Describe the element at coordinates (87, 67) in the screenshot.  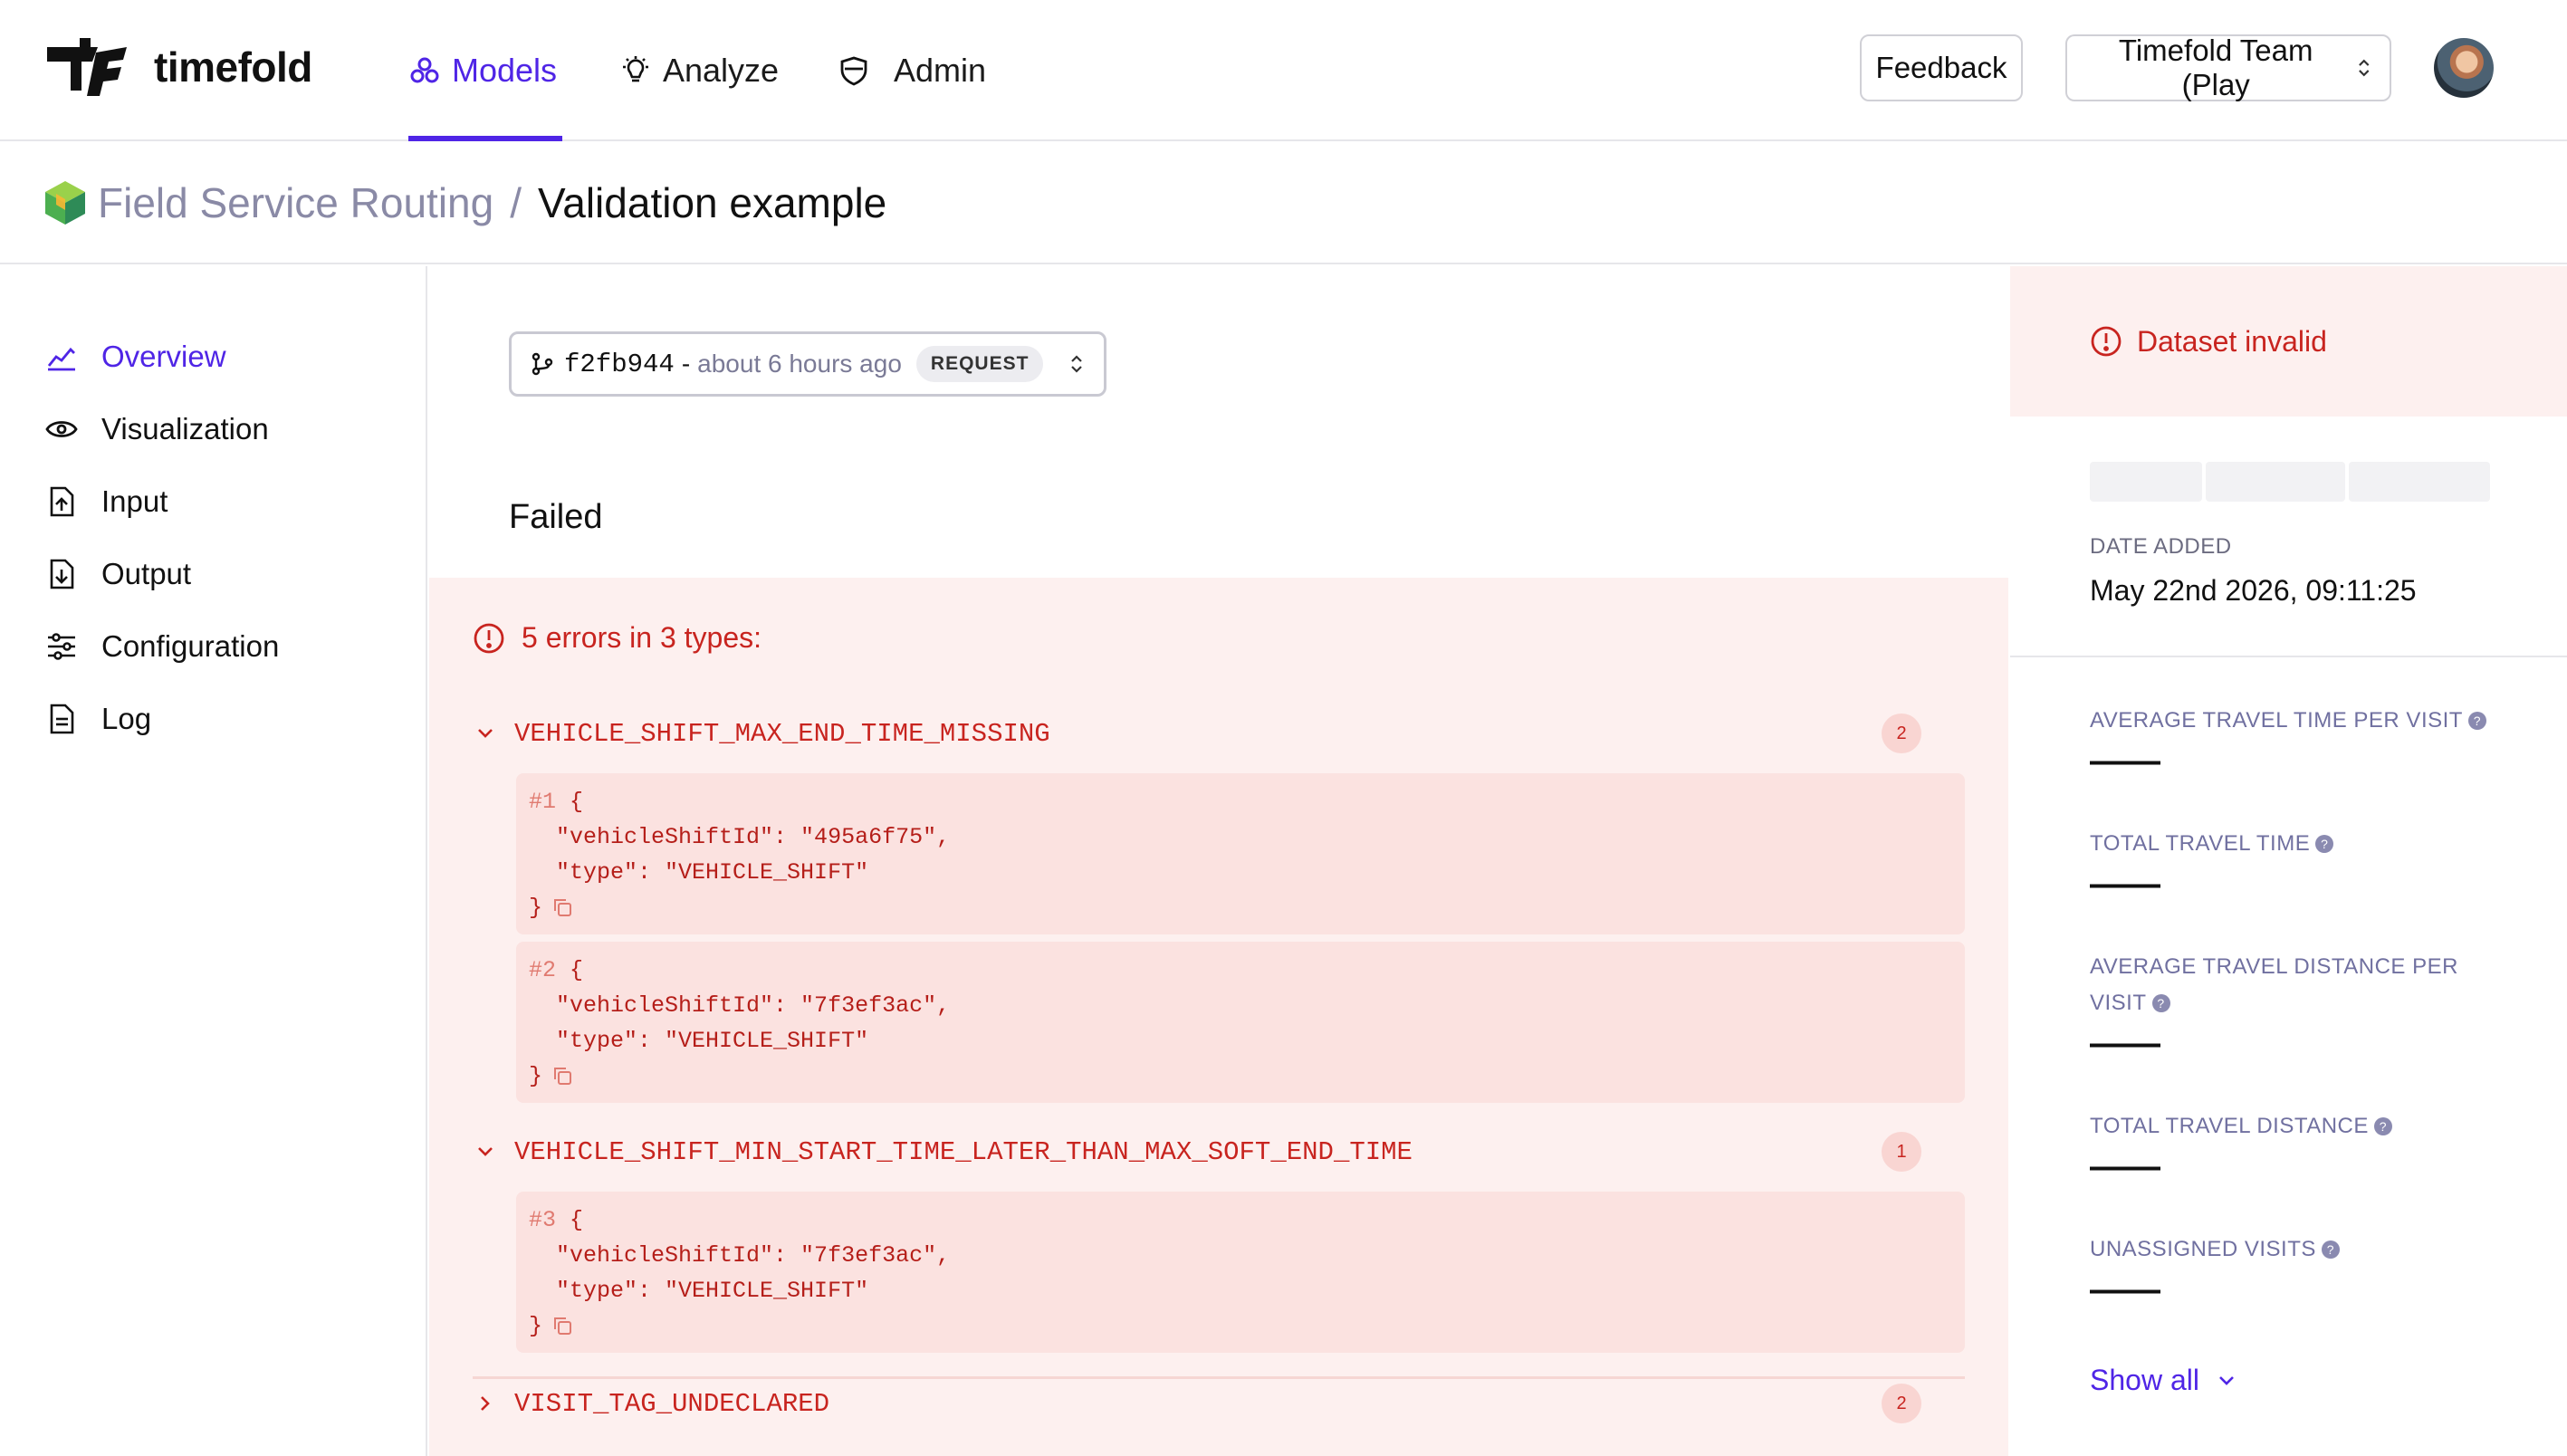
I see `timefold-logo-icon` at that location.